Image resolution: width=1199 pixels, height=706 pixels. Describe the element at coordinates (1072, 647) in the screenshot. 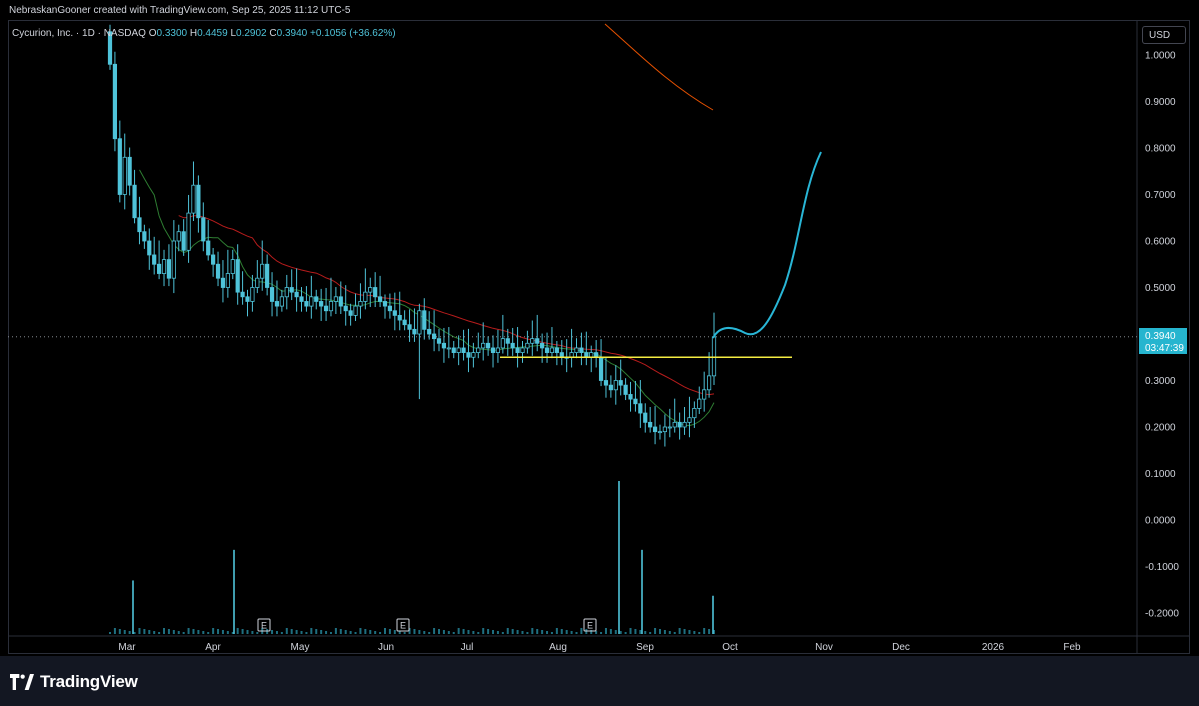

I see `x-tick-label: Feb` at that location.